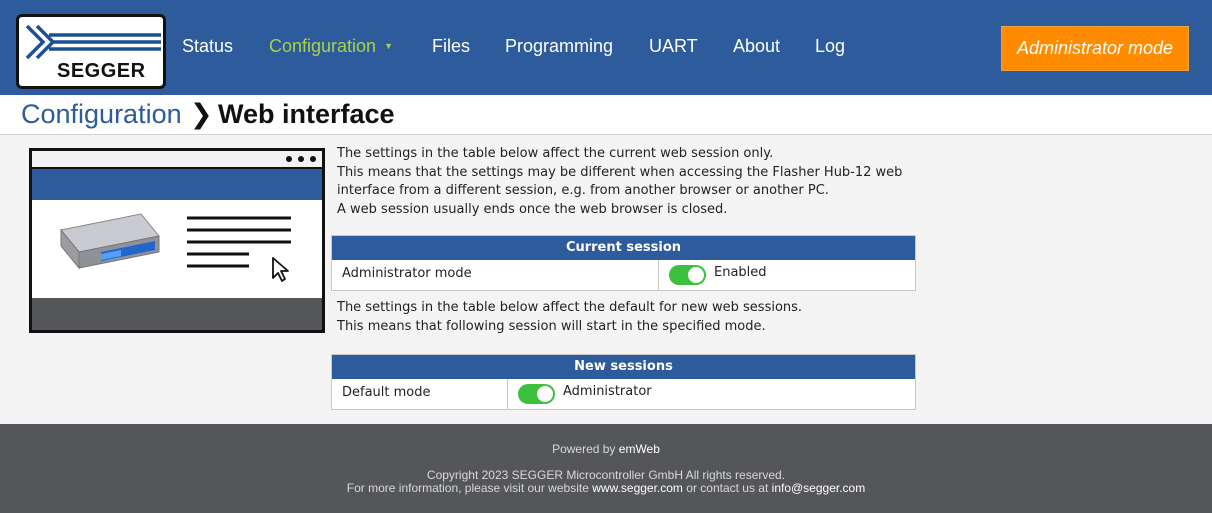 The width and height of the screenshot is (1212, 513). I want to click on administrator-mode-button: Administrator mode, so click(1095, 48).